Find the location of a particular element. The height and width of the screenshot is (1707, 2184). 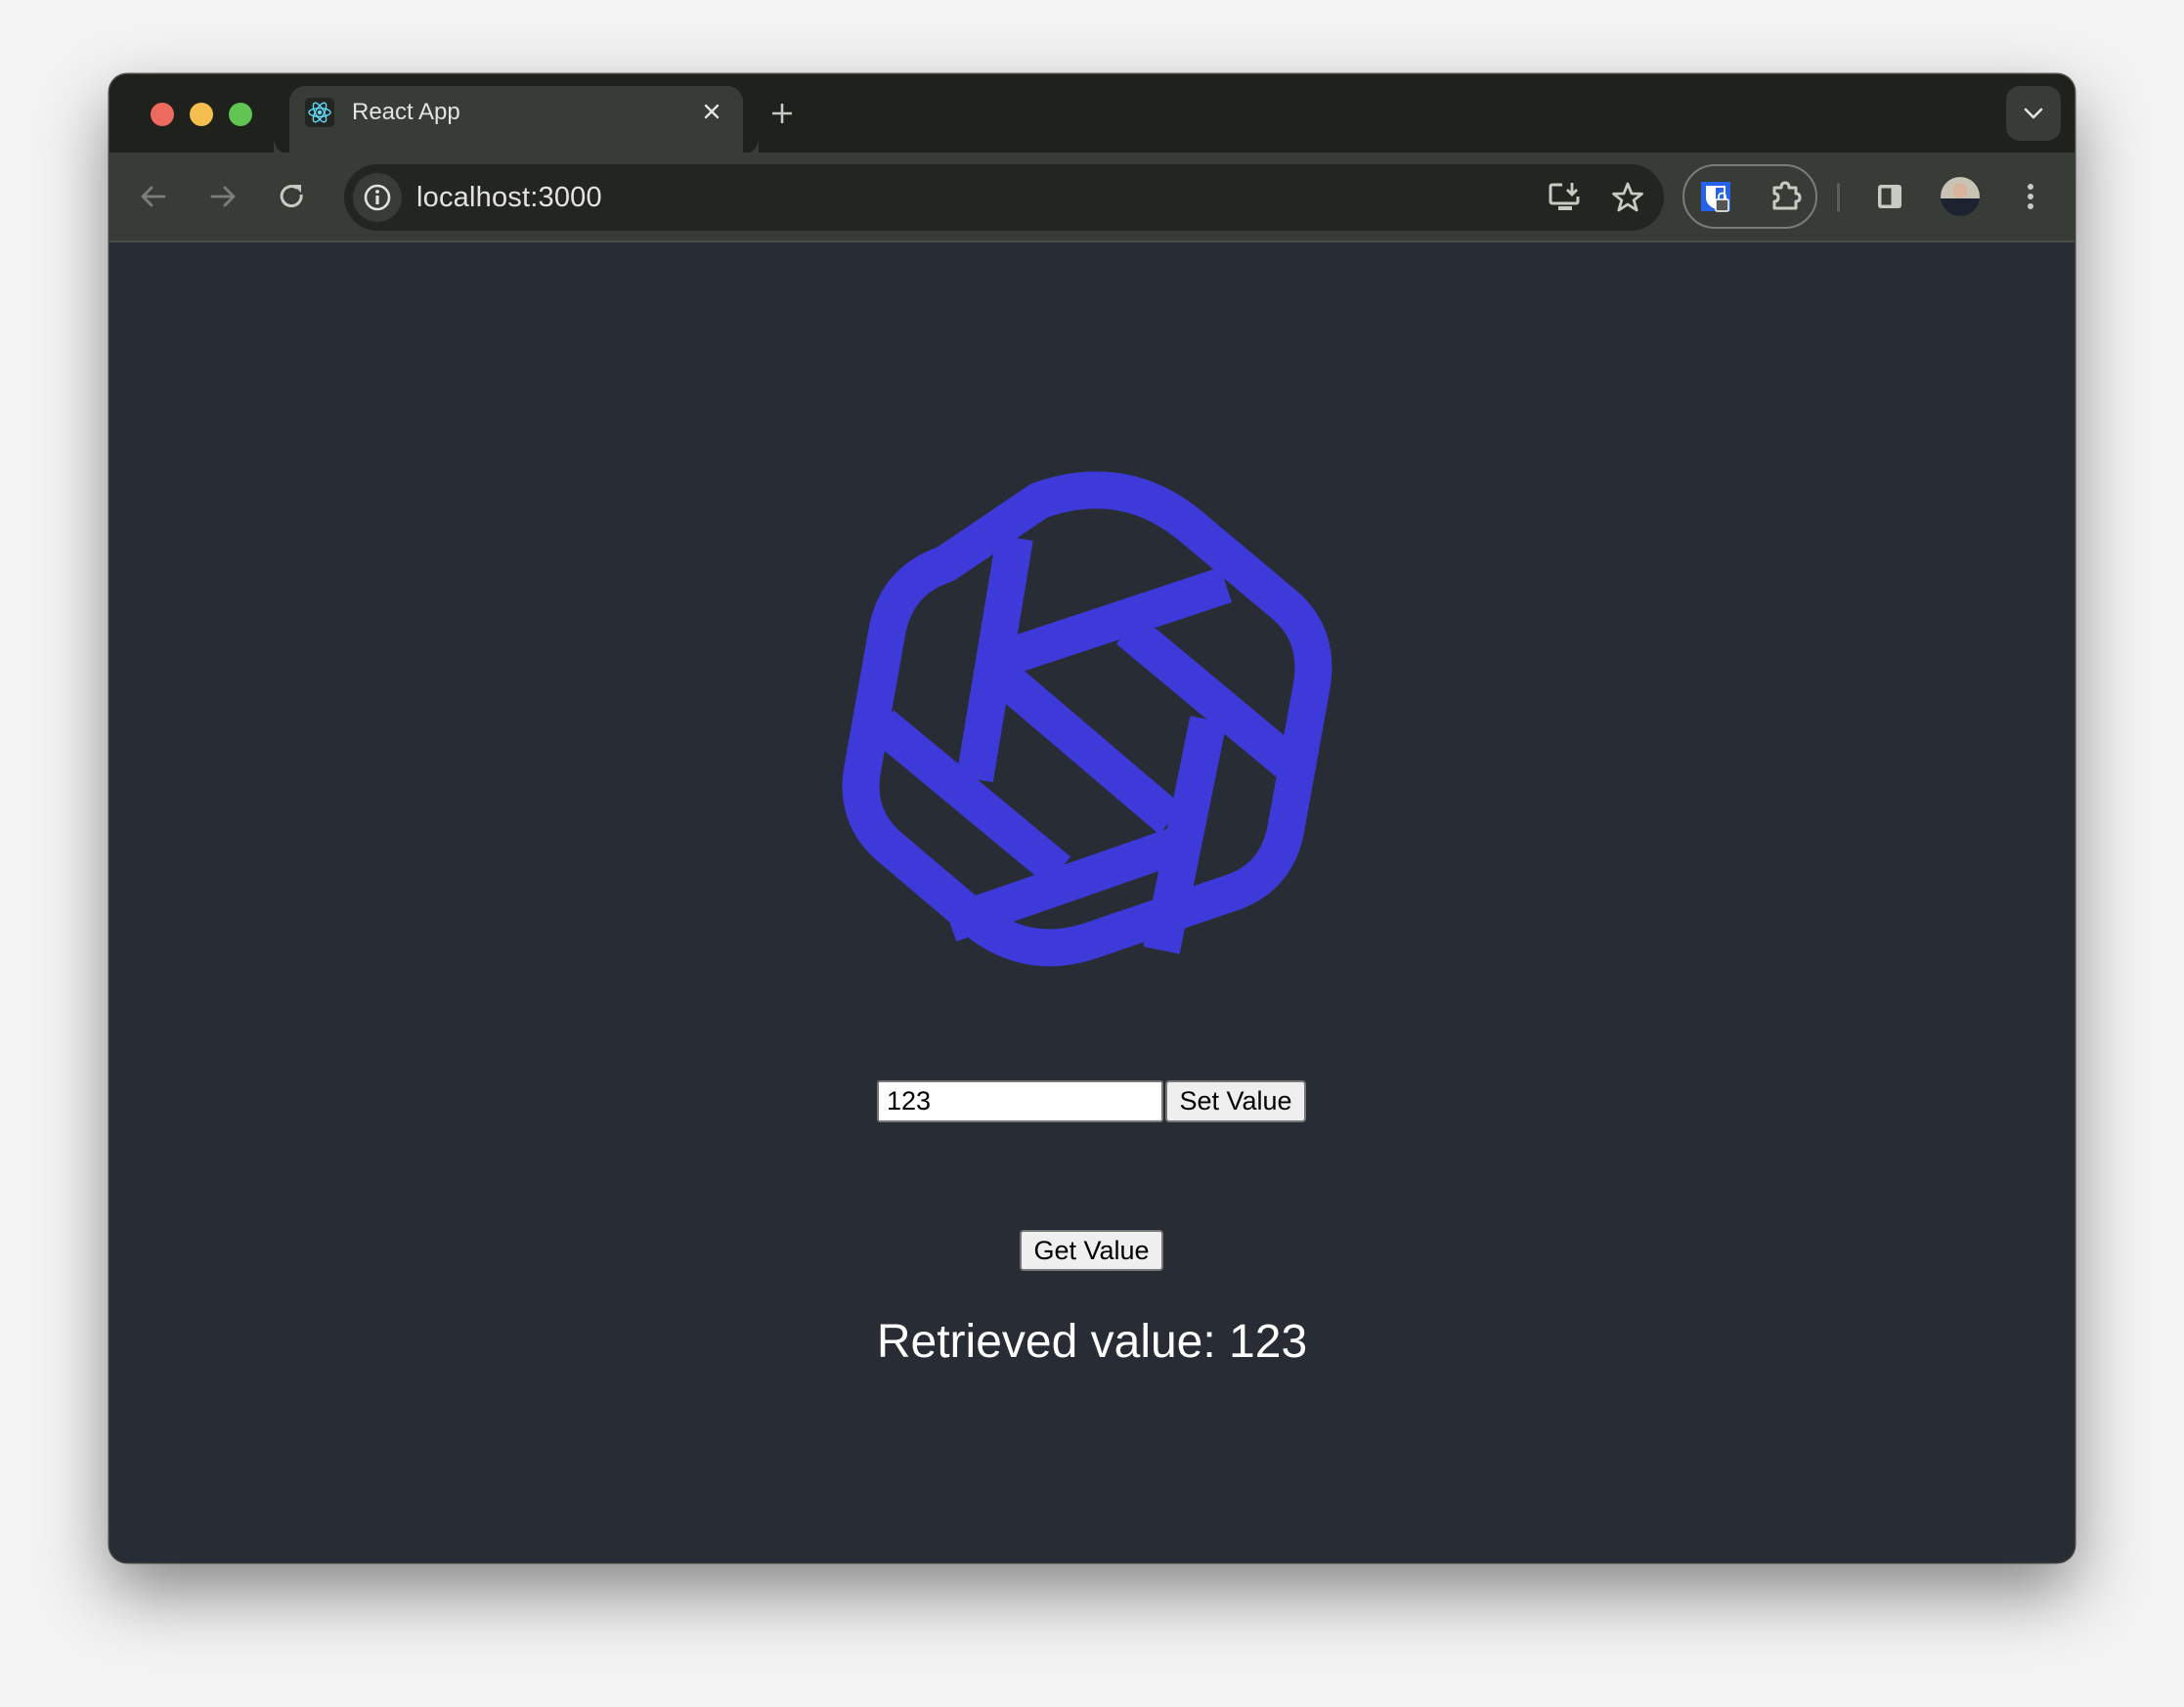

install-app-icon is located at coordinates (1564, 196).